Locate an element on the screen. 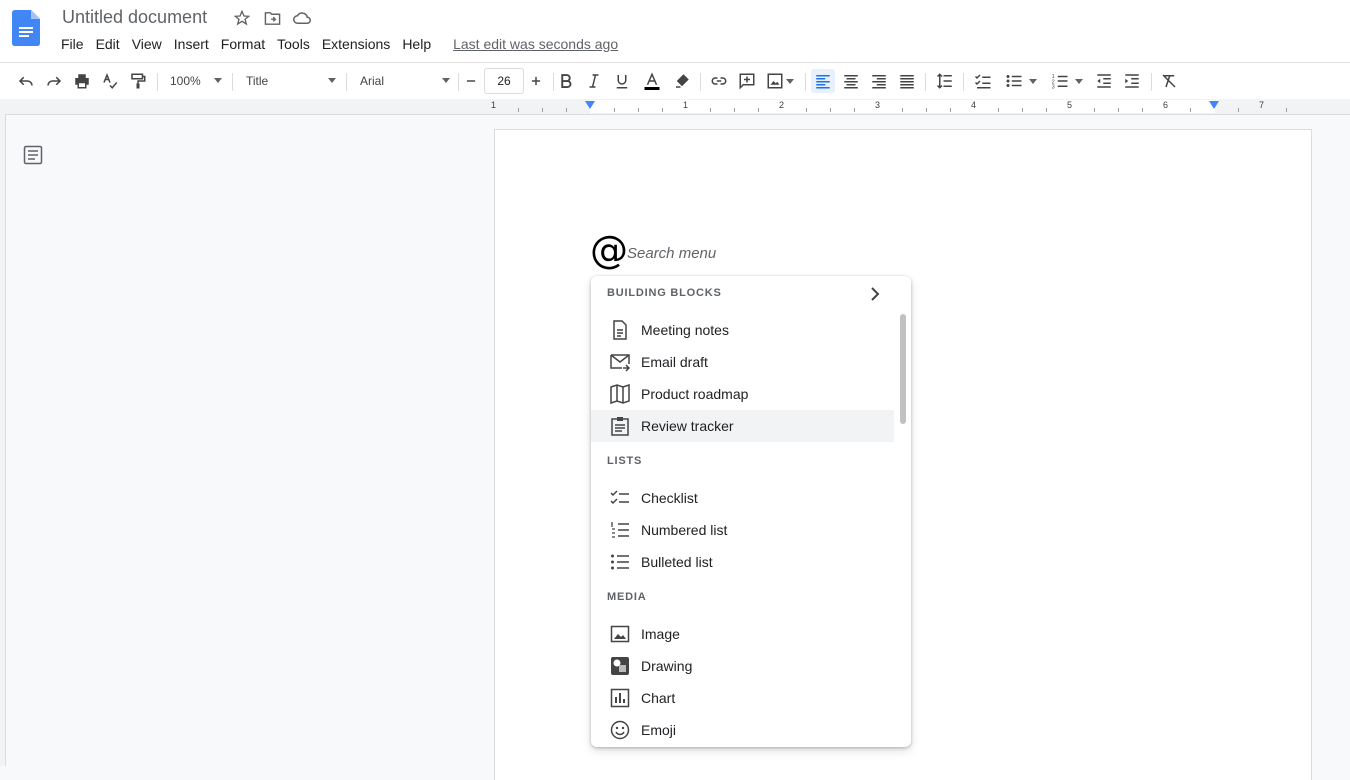 Image resolution: width=1350 pixels, height=780 pixels. font-select: Arial is located at coordinates (405, 81).